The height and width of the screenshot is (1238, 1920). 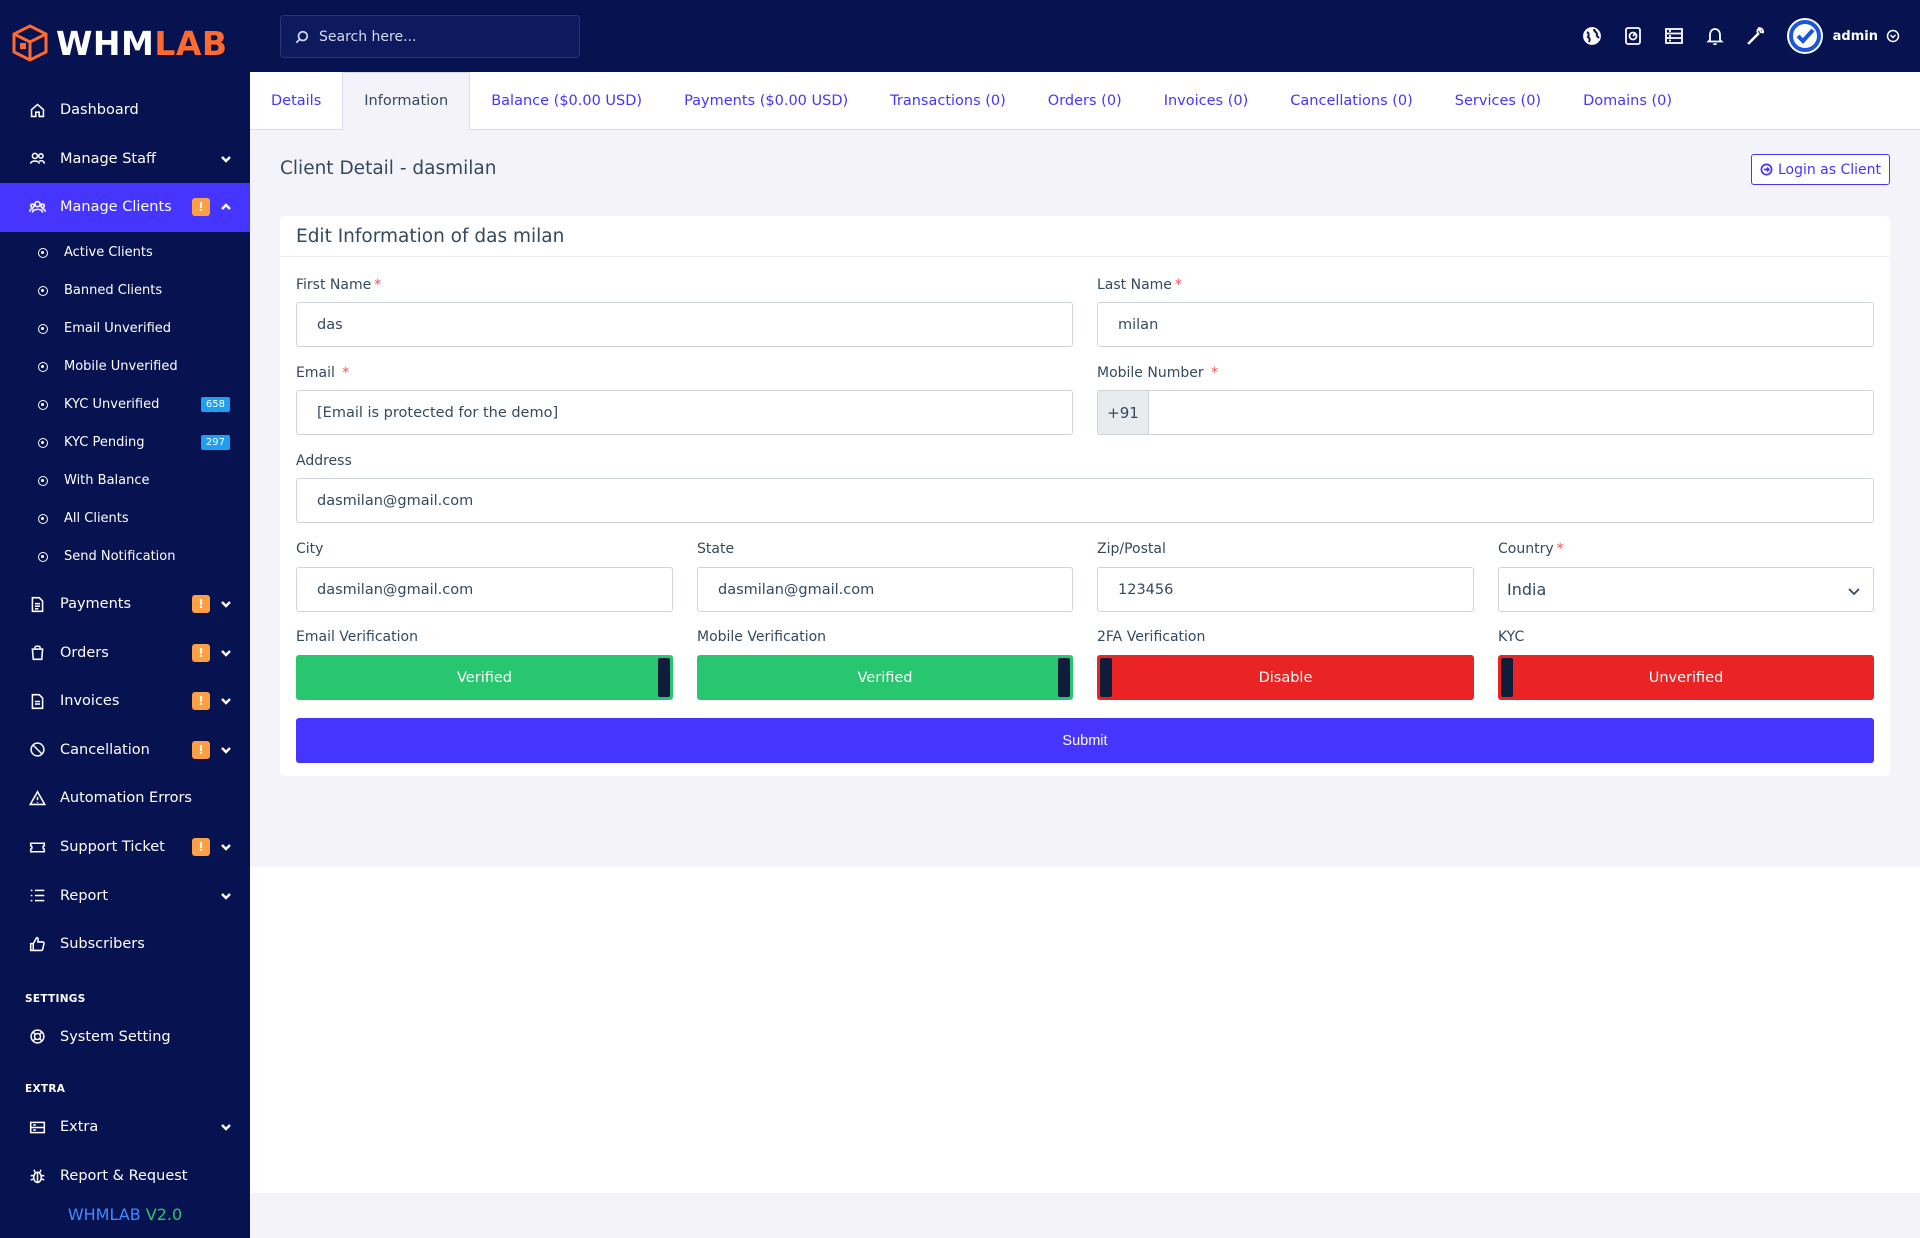 What do you see at coordinates (1085, 740) in the screenshot?
I see `submit-button: Submit` at bounding box center [1085, 740].